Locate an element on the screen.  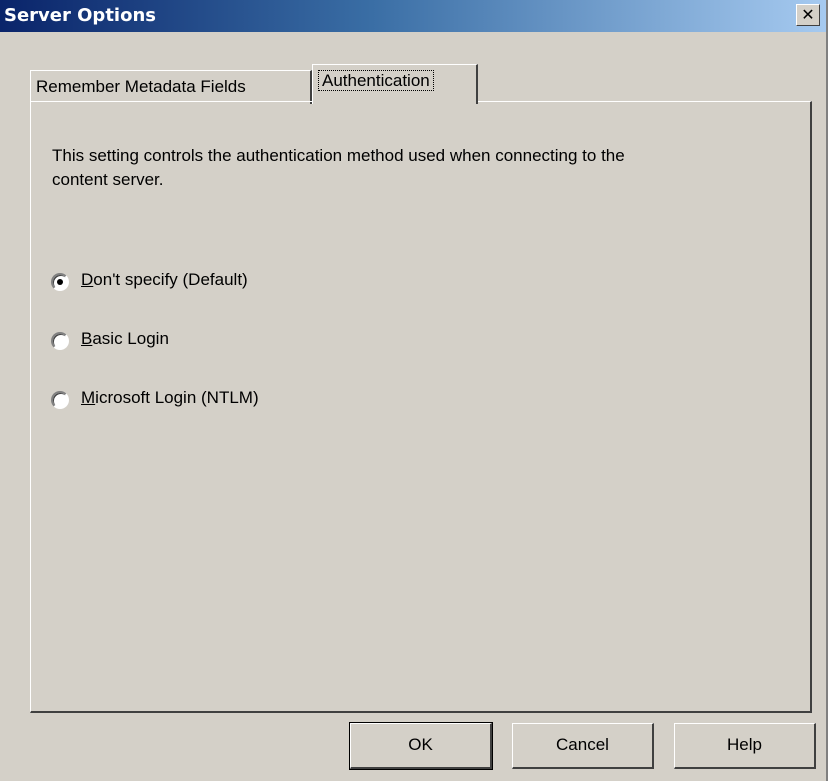
tab-remember-metadata-fields: Remember Metadata Fields is located at coordinates (171, 87).